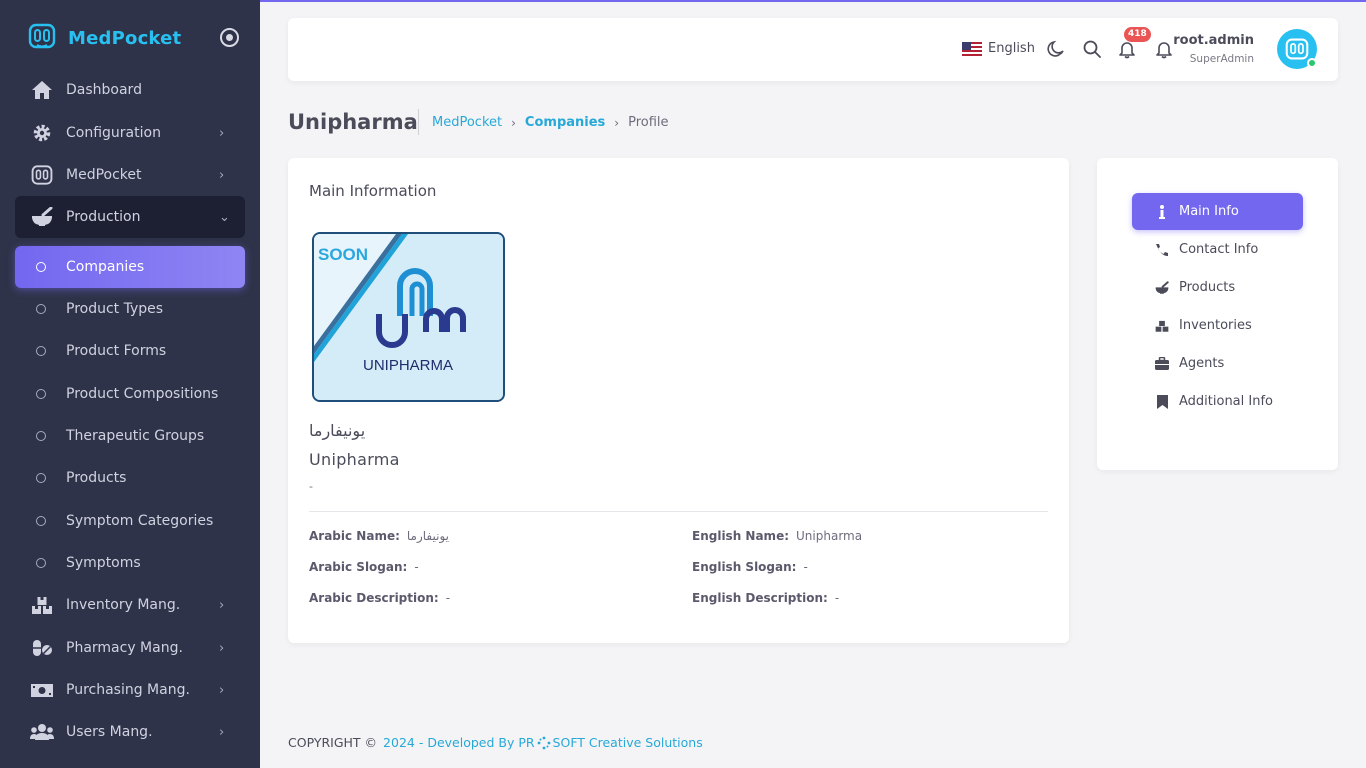 The height and width of the screenshot is (768, 1366). What do you see at coordinates (1226, 401) in the screenshot?
I see `tab-label: Additional Info` at bounding box center [1226, 401].